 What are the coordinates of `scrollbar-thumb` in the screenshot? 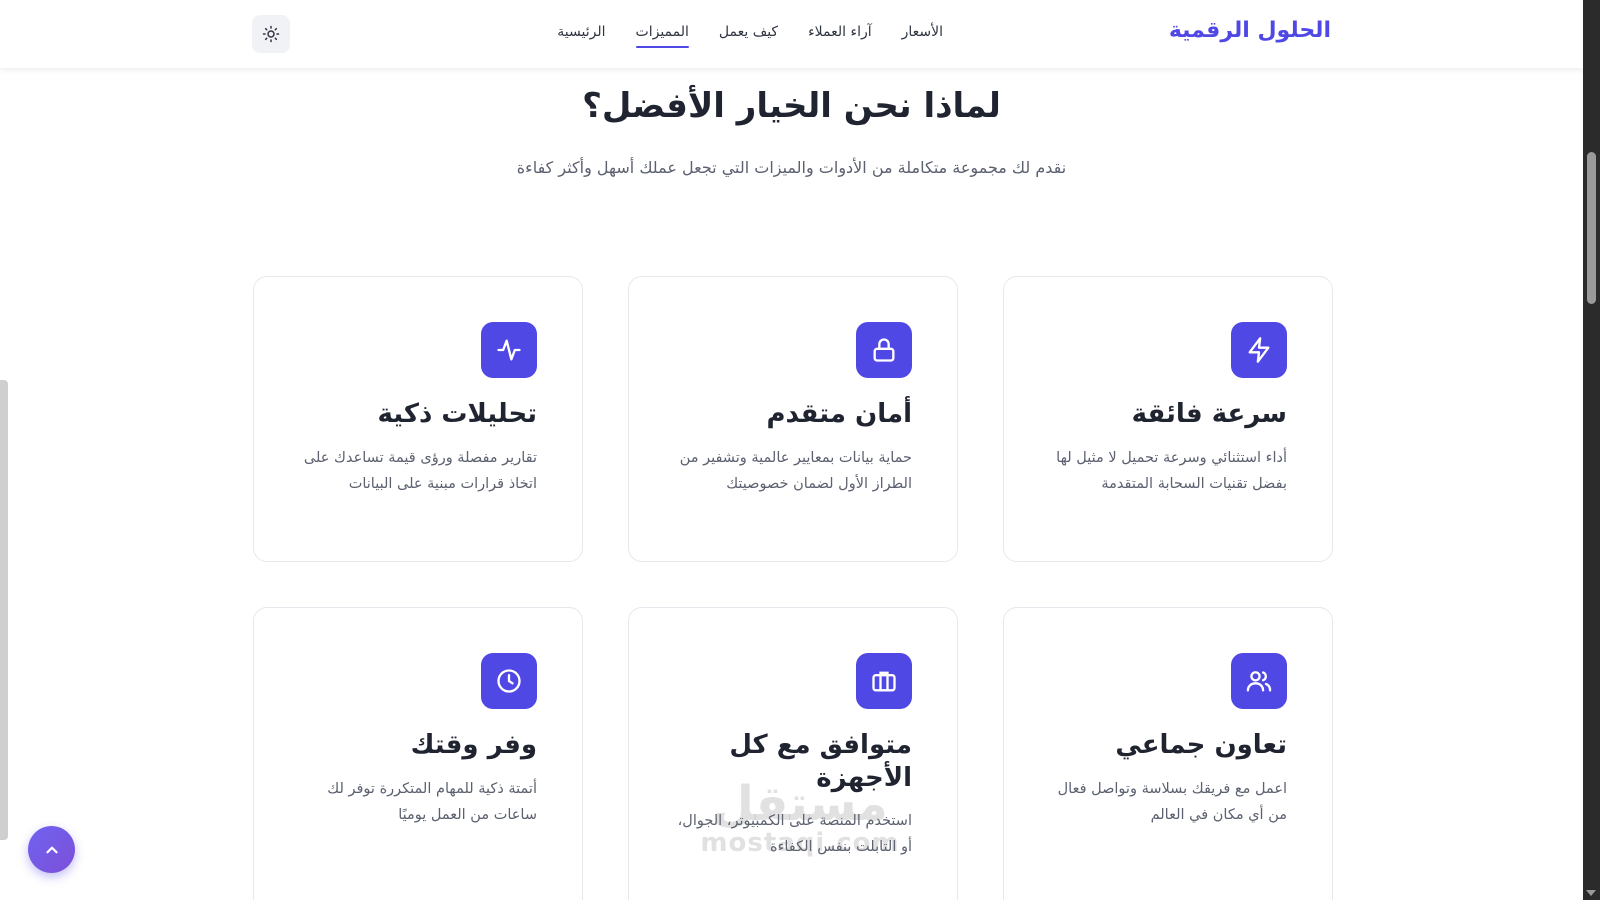 It's located at (1591, 228).